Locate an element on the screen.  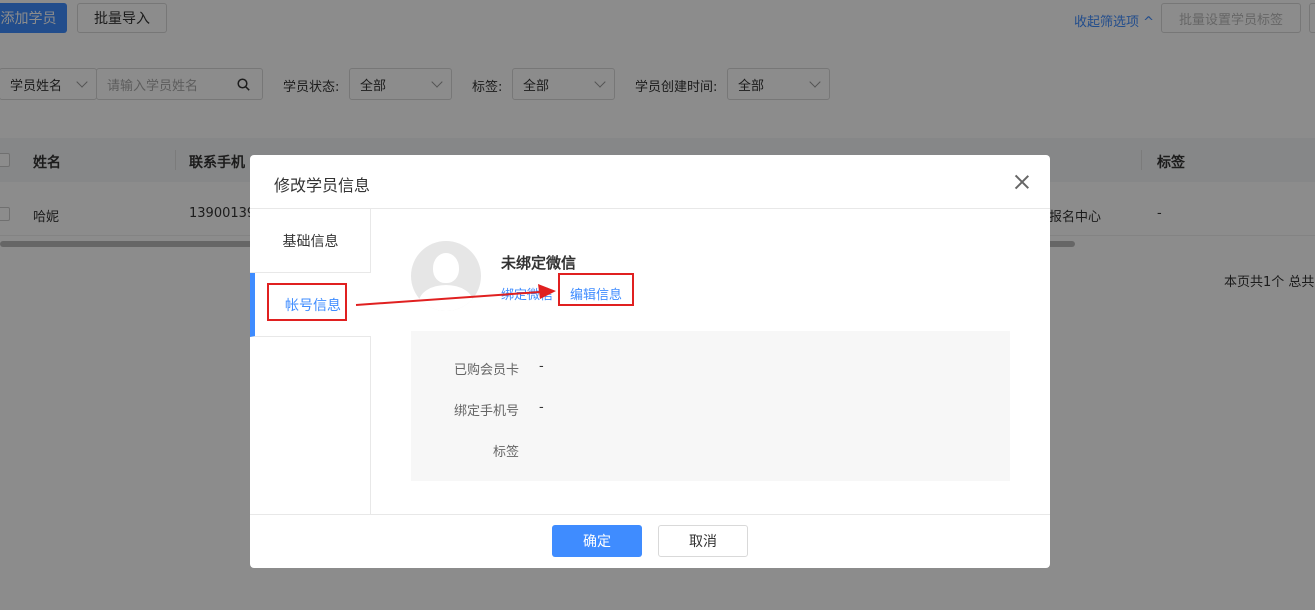
wechat-status: 未绑定微信 is located at coordinates (539, 263).